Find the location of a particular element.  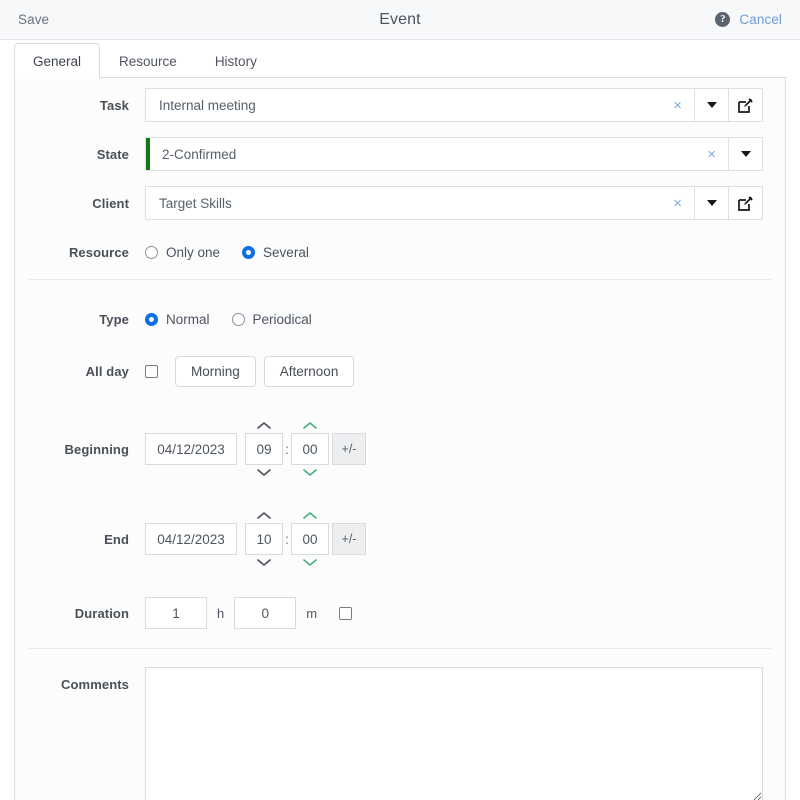

type-option-normal-label: Normal is located at coordinates (188, 319).